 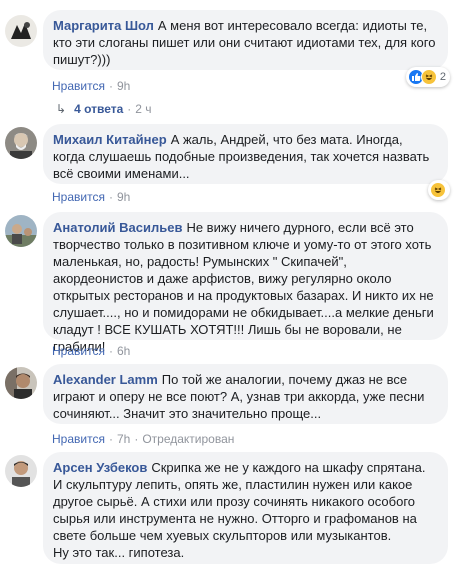 What do you see at coordinates (123, 439) in the screenshot?
I see `comment-time: 7h` at bounding box center [123, 439].